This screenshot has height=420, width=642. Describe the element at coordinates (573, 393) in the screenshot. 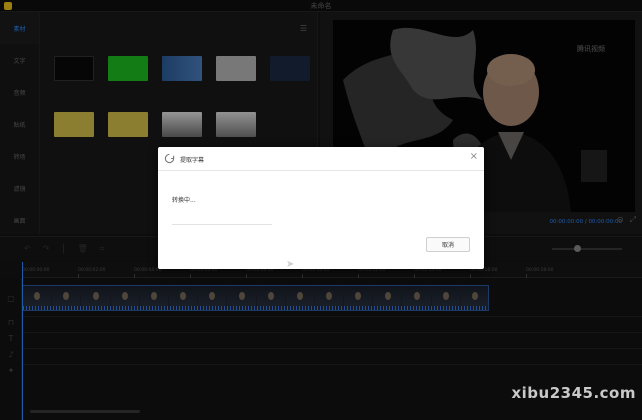

I see `site-watermark: xibu2345.com` at that location.